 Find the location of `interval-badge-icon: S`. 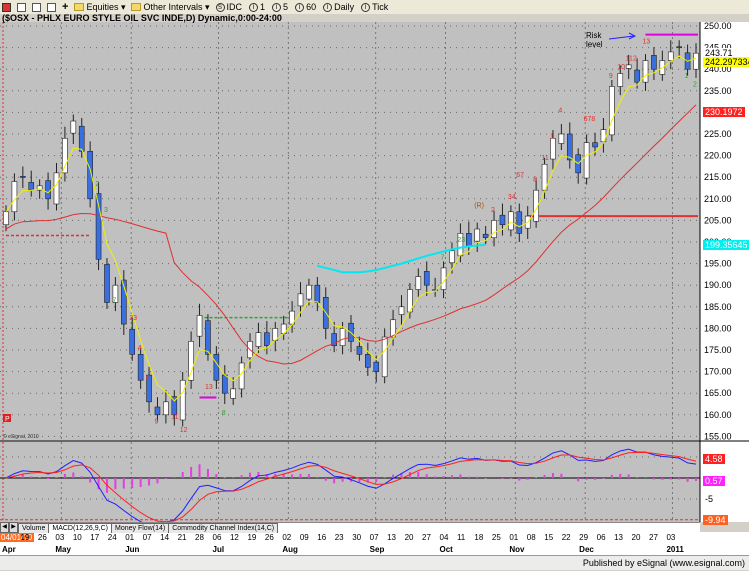

interval-badge-icon: S is located at coordinates (220, 7).